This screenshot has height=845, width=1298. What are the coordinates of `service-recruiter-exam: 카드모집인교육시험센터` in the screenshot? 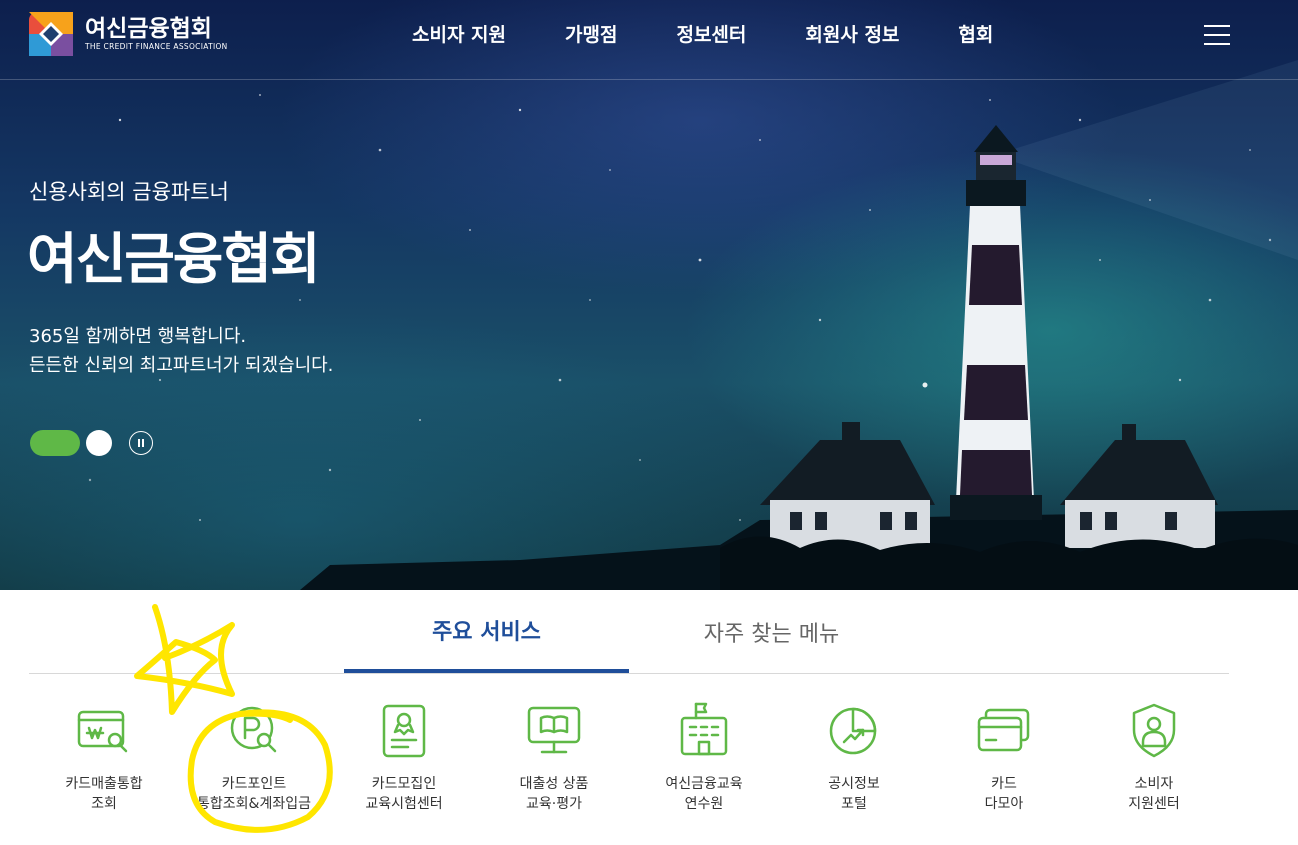 It's located at (404, 757).